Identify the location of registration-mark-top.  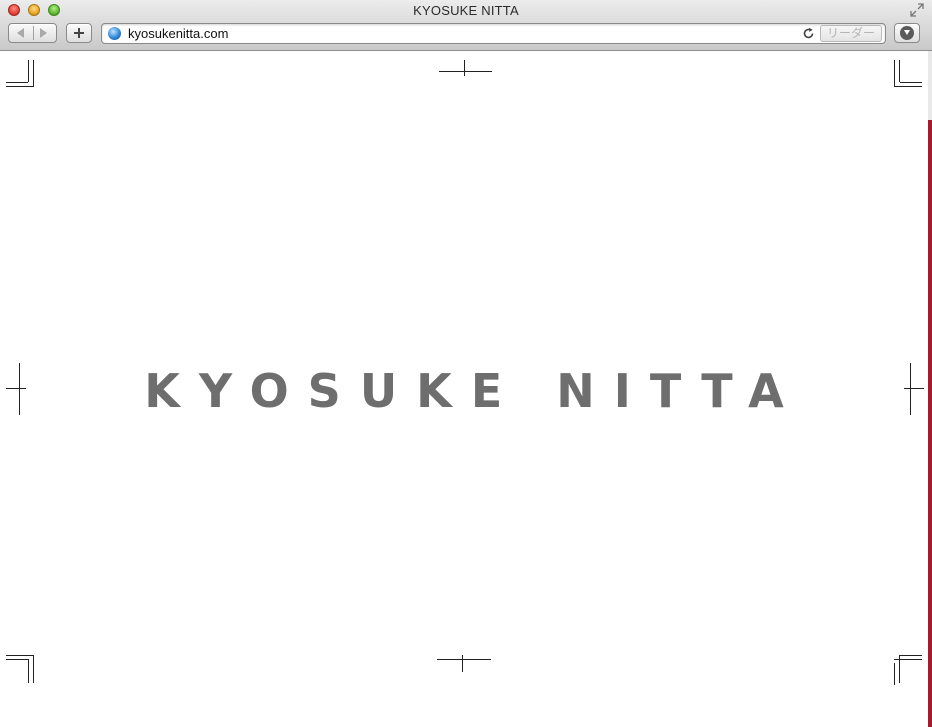
(465, 71).